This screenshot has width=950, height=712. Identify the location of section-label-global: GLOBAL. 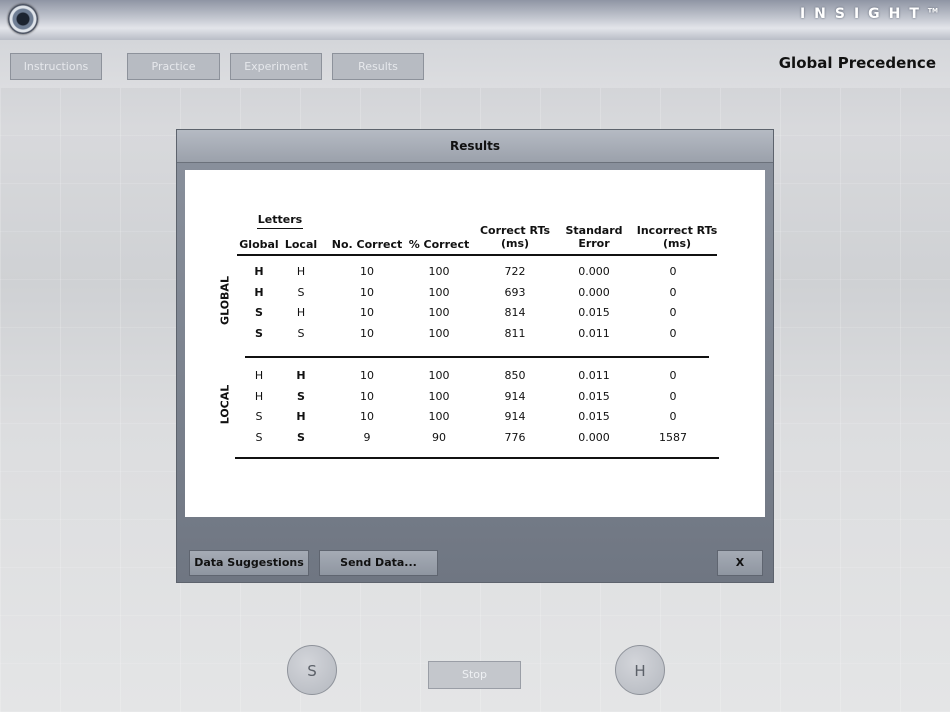
(225, 300).